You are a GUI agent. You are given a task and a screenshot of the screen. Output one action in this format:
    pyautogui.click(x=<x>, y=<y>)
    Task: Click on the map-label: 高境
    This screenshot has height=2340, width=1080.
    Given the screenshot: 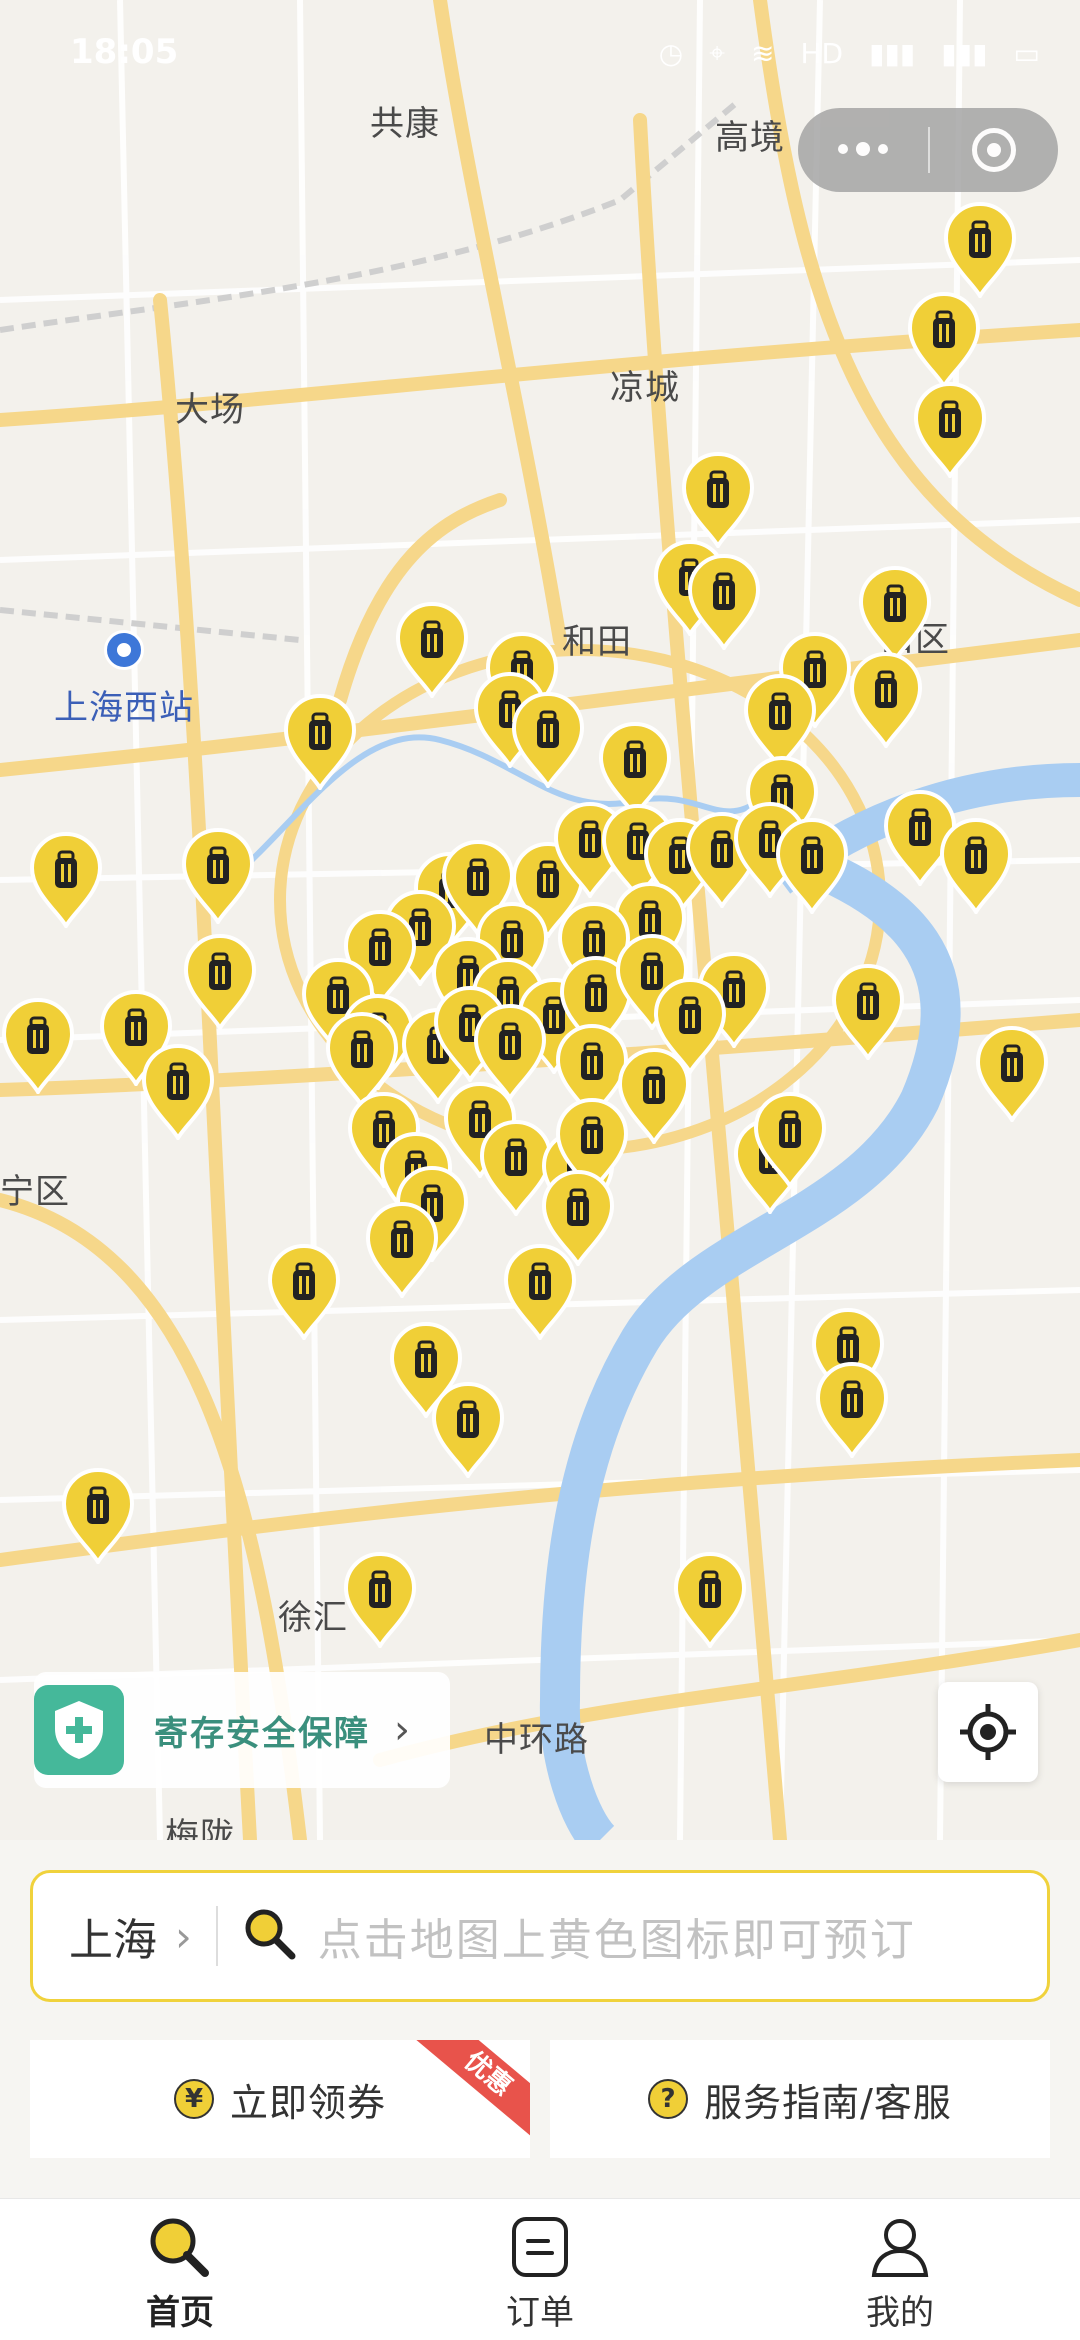 What is the action you would take?
    pyautogui.click(x=750, y=138)
    